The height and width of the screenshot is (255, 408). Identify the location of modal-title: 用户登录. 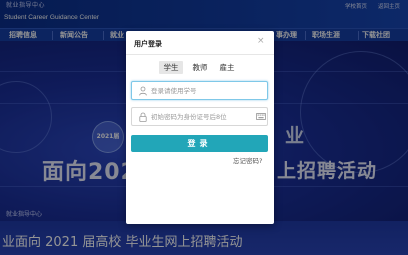
(148, 44).